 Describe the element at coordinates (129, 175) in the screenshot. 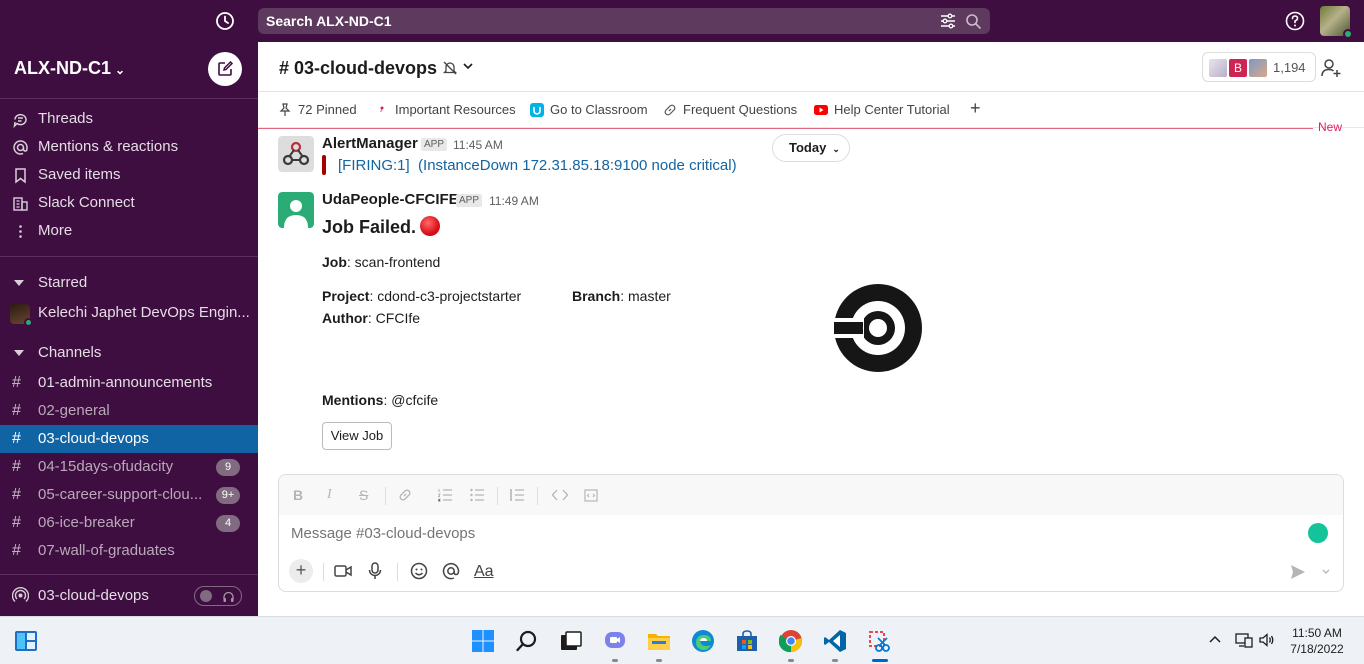

I see `sidebar-item-saved: Saved items` at that location.